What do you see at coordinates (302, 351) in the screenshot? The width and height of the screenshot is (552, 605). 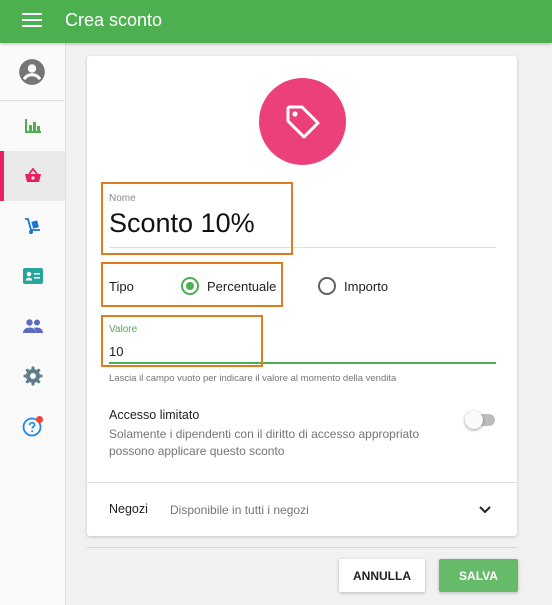 I see `value-field` at bounding box center [302, 351].